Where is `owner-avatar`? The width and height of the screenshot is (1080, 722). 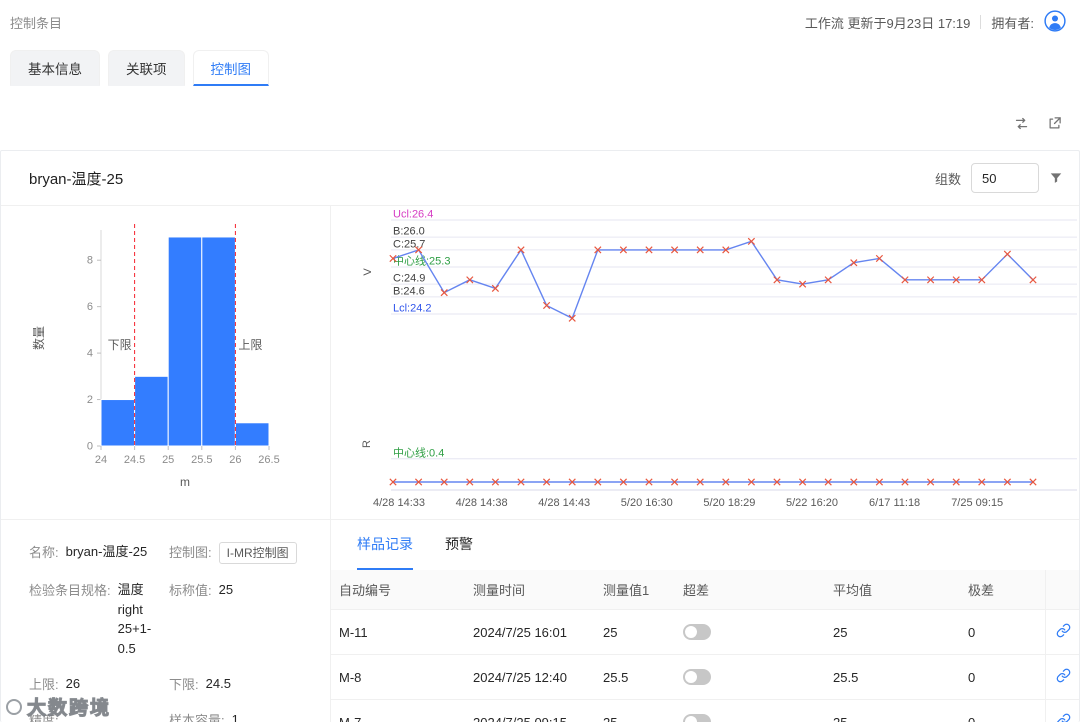 owner-avatar is located at coordinates (1055, 22).